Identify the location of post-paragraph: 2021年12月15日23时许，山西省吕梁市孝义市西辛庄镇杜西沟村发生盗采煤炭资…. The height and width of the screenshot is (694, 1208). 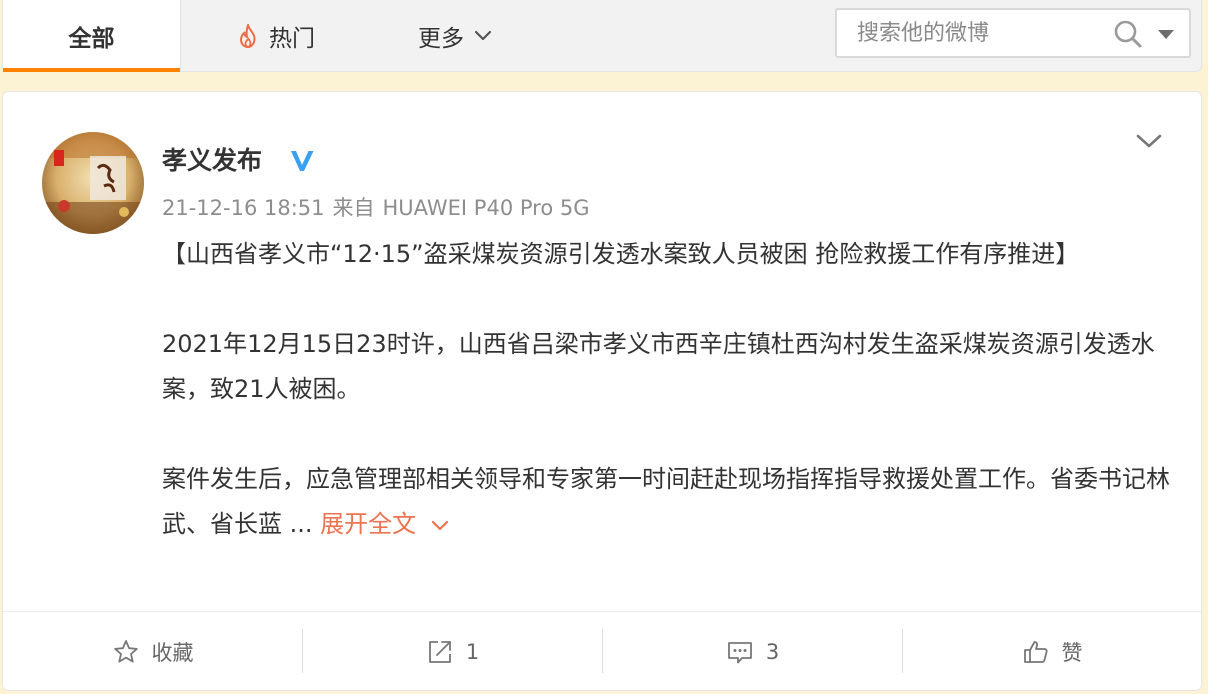
(658, 366).